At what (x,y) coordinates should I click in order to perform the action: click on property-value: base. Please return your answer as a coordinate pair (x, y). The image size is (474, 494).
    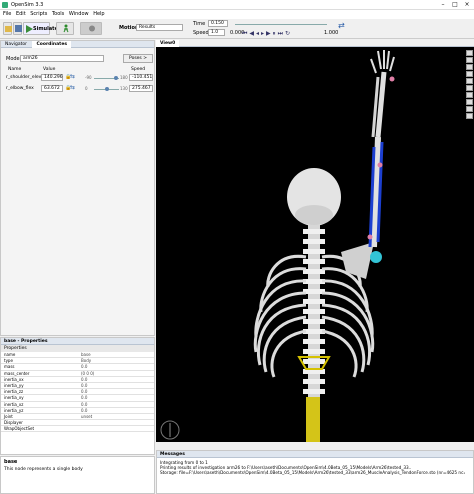
    Looking at the image, I should click on (86, 355).